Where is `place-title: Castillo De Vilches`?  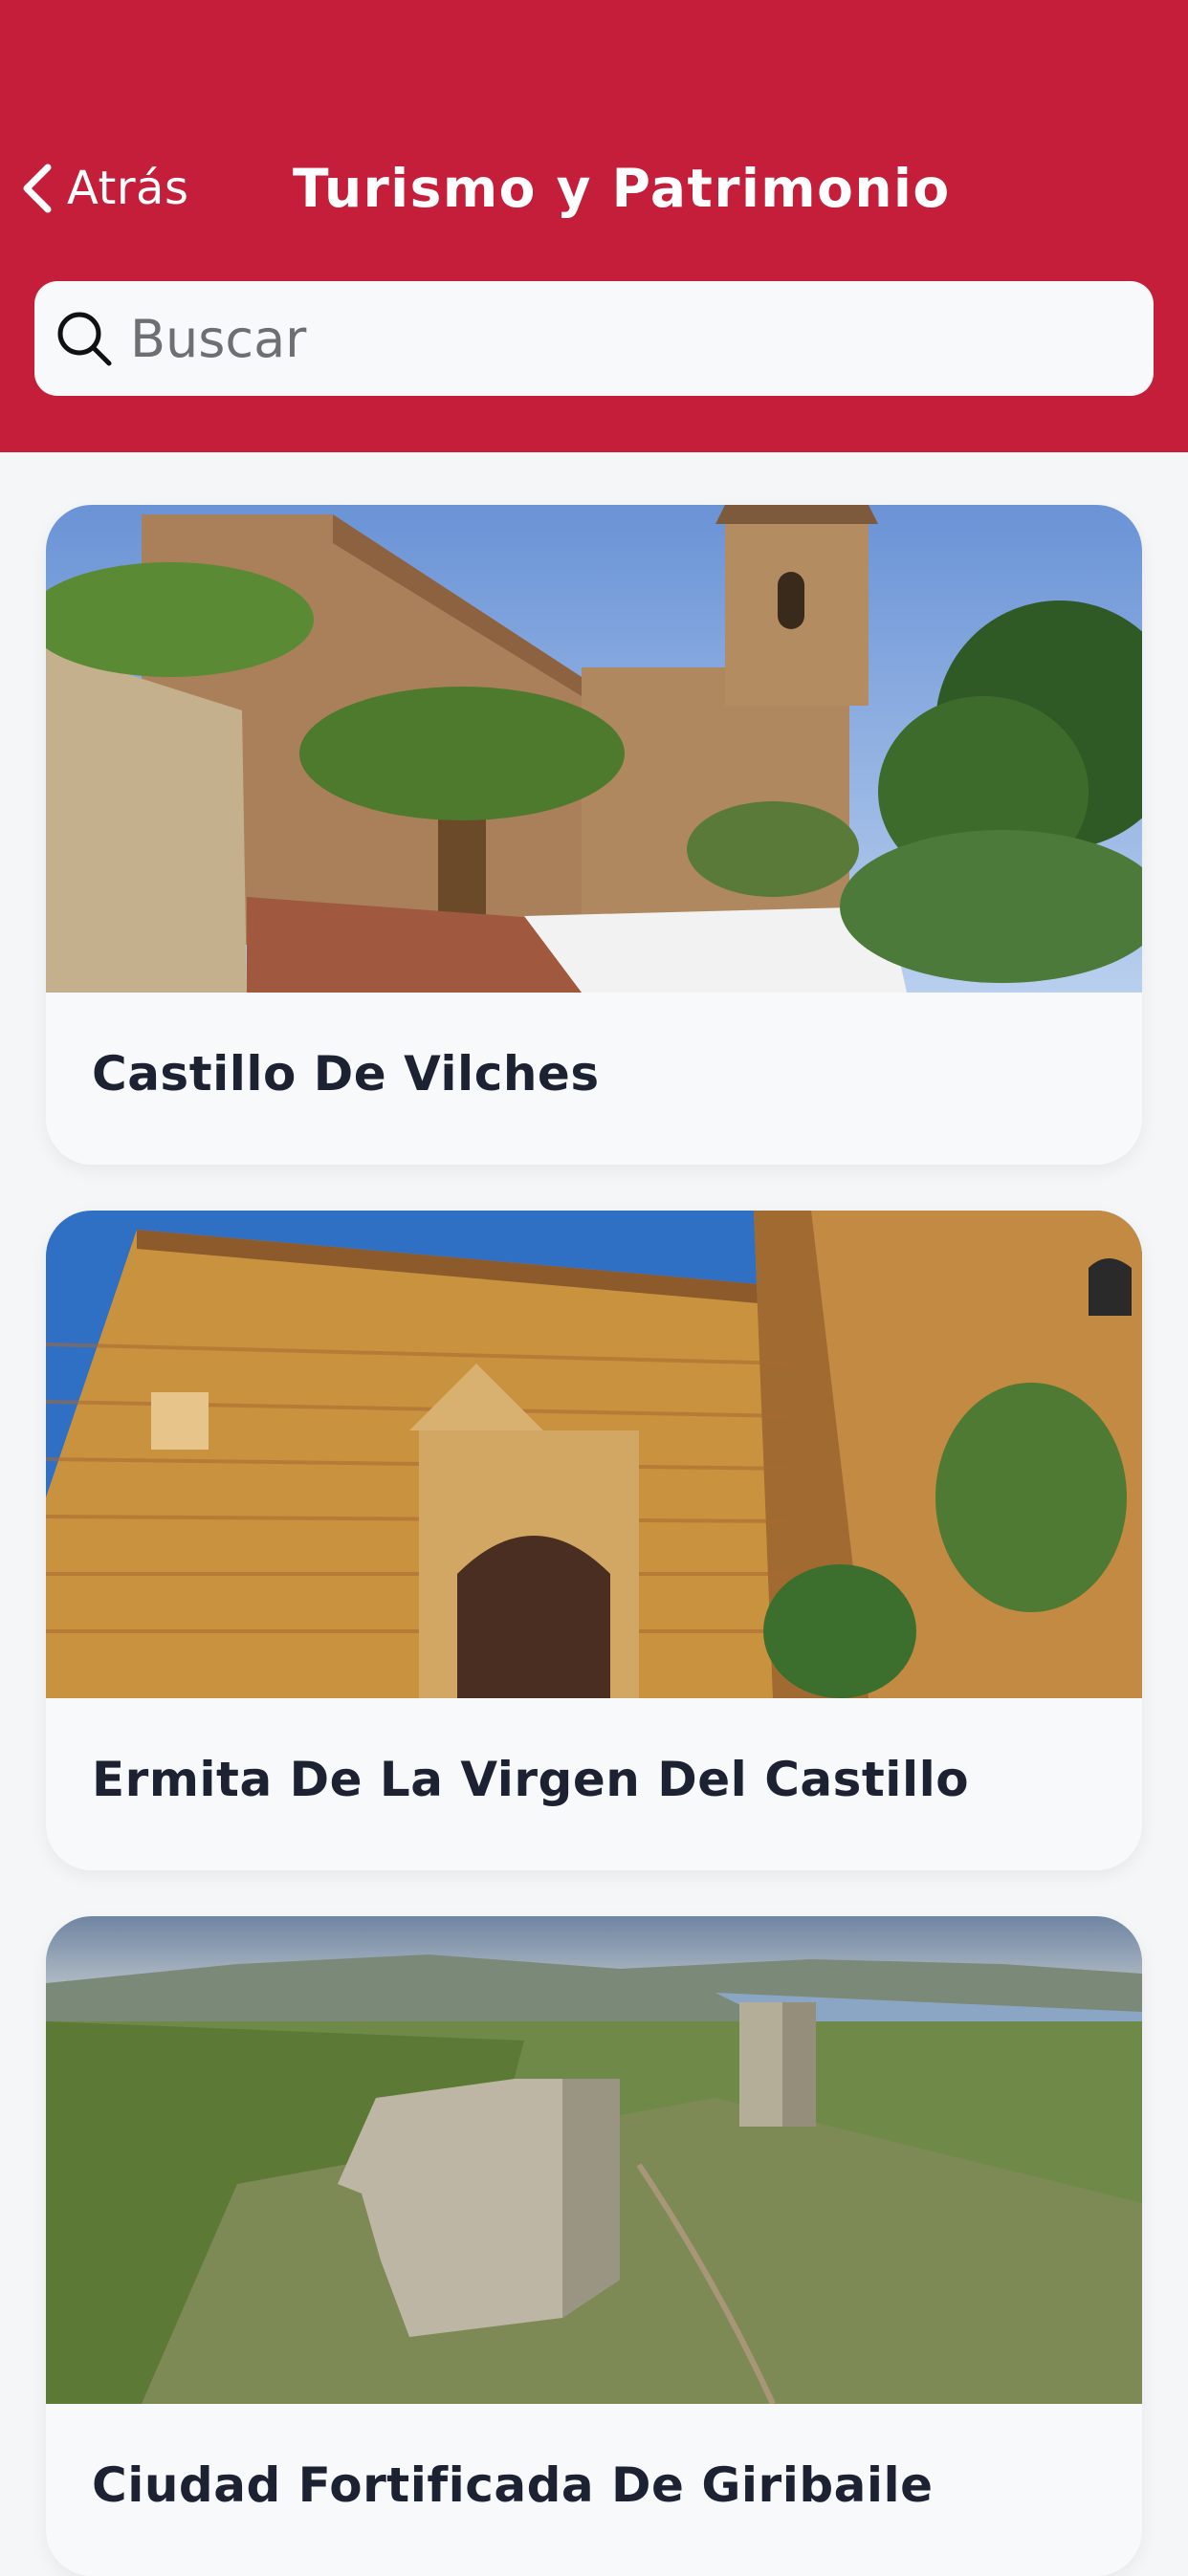
place-title: Castillo De Vilches is located at coordinates (346, 1074).